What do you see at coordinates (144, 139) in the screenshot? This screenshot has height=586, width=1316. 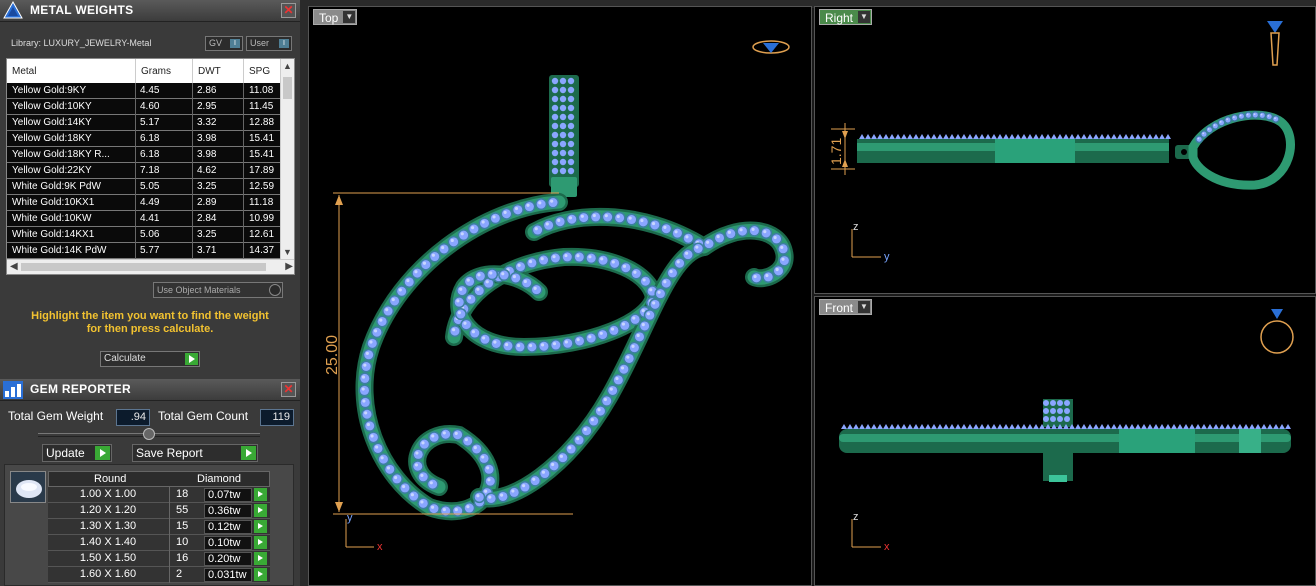 I see `metal-row: Yellow Gold:18KY 6.18 3.98 15.41` at bounding box center [144, 139].